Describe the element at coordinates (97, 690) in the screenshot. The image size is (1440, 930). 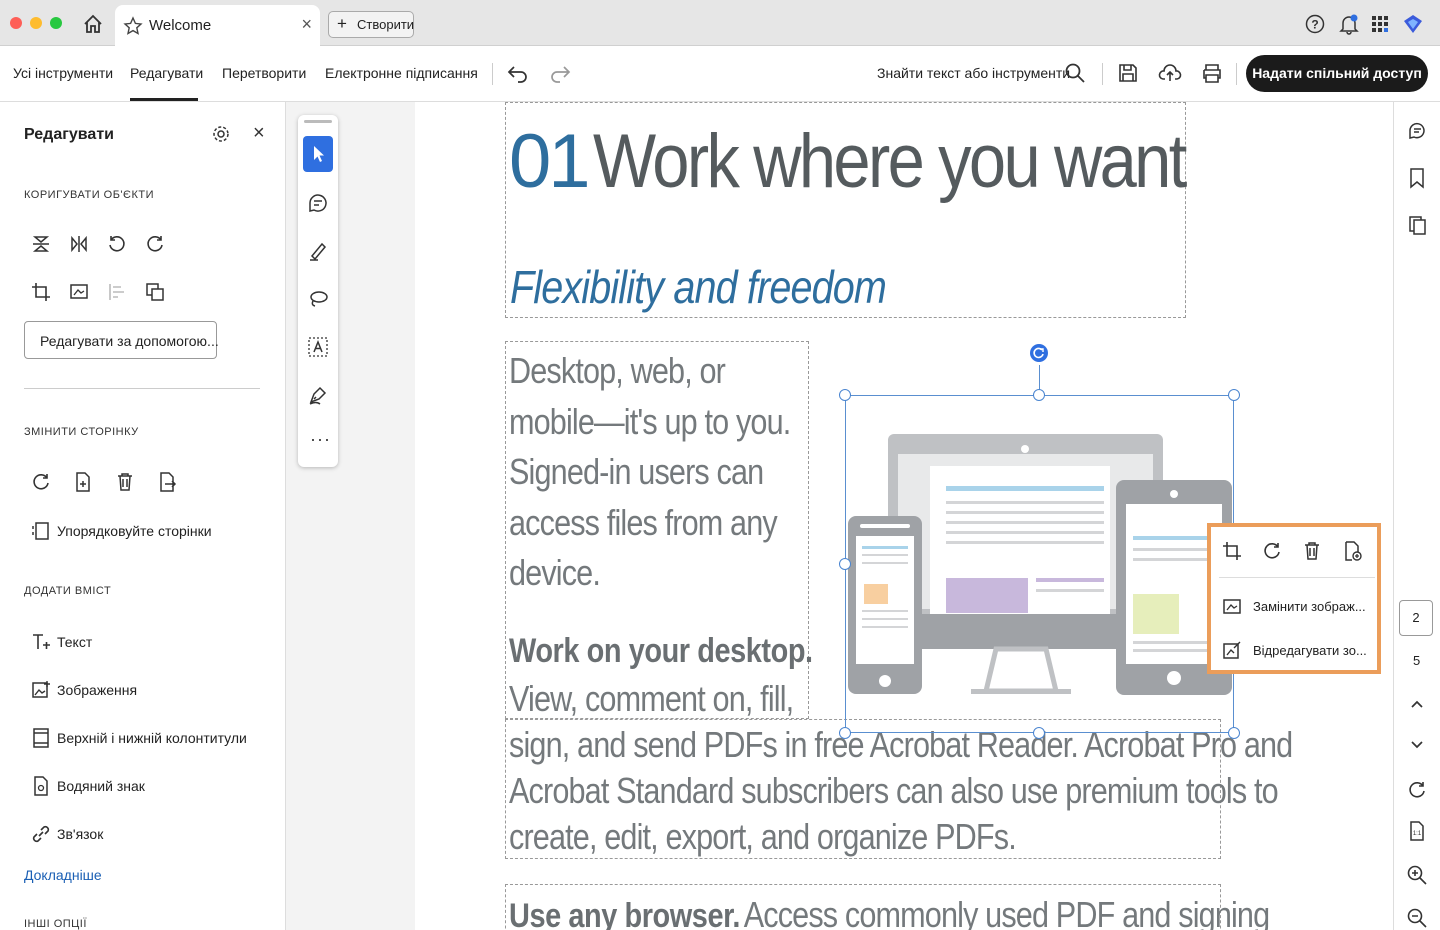
I see `add-image-label: Зображення` at that location.